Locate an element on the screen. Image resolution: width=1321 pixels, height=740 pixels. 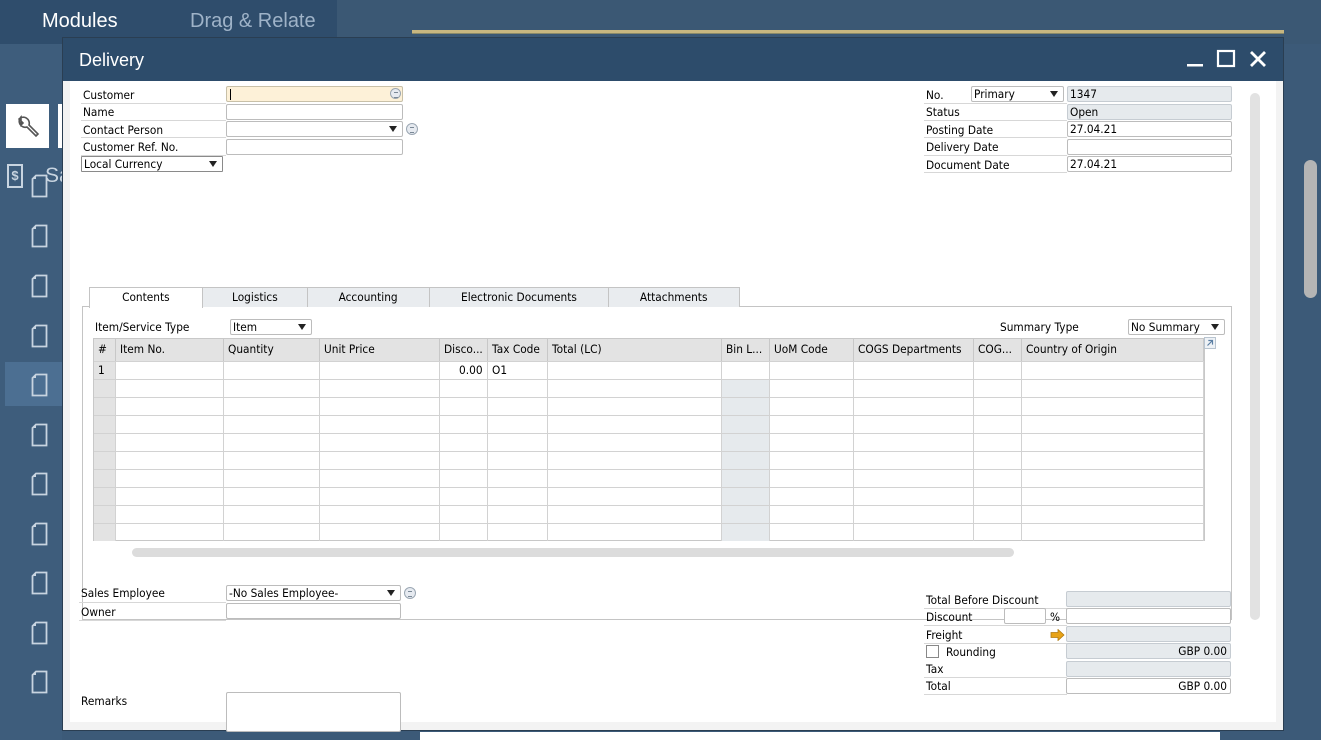
wrench-icon is located at coordinates (27, 126).